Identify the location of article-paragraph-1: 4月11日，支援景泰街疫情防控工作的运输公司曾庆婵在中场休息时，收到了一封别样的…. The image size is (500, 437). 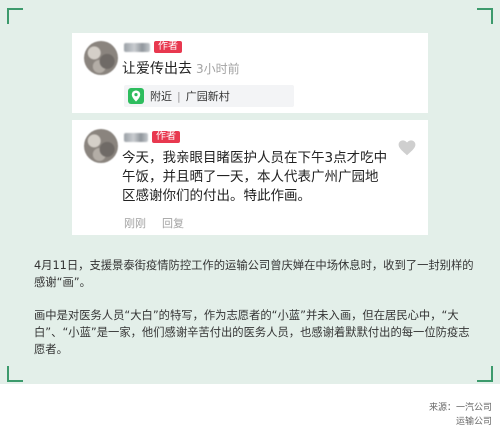
(254, 274).